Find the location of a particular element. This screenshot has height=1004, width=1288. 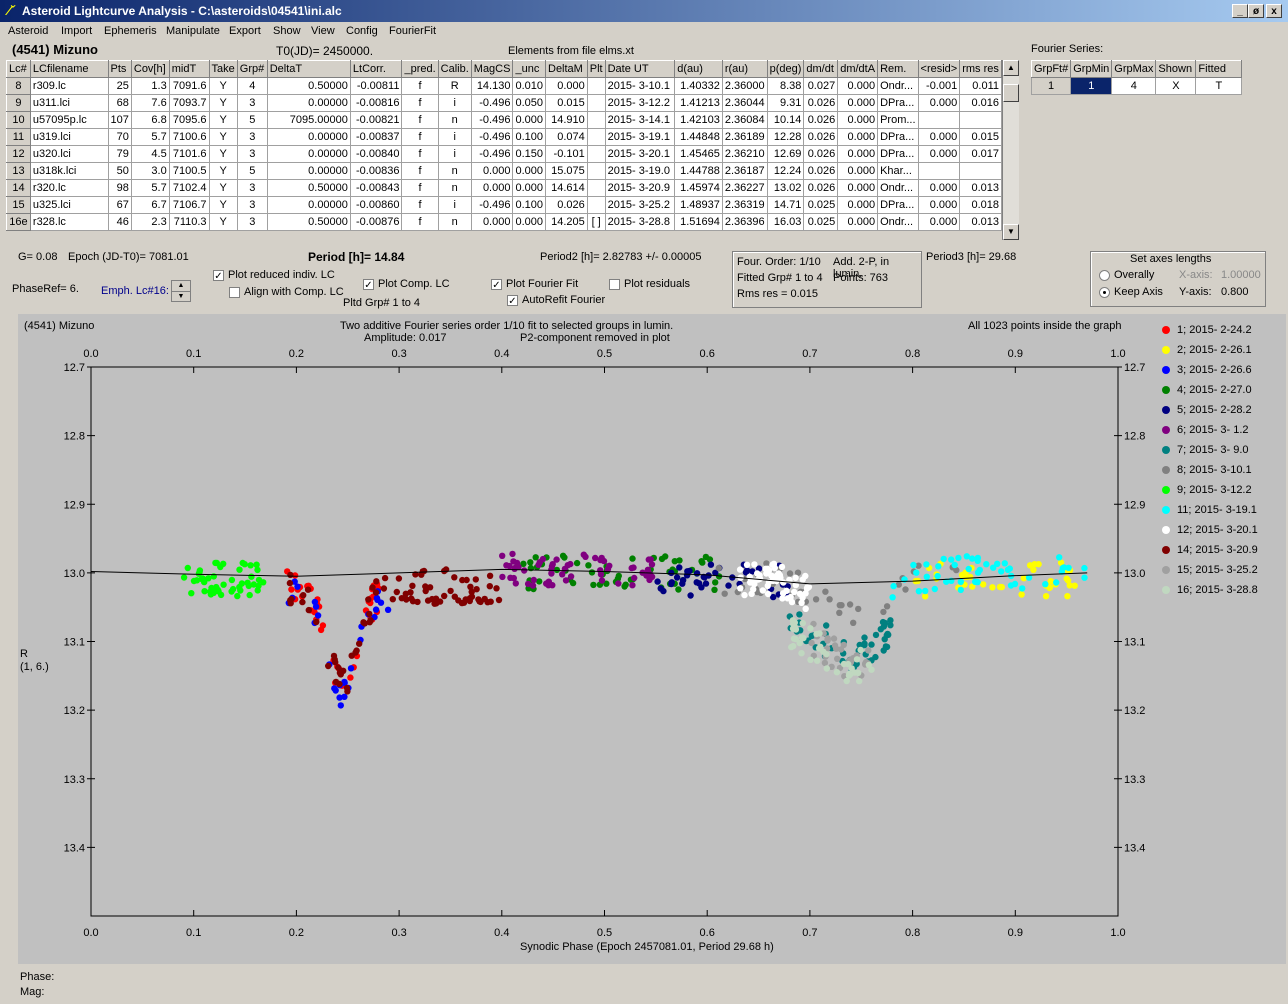

table-cell: 7100.5 is located at coordinates (189, 171).